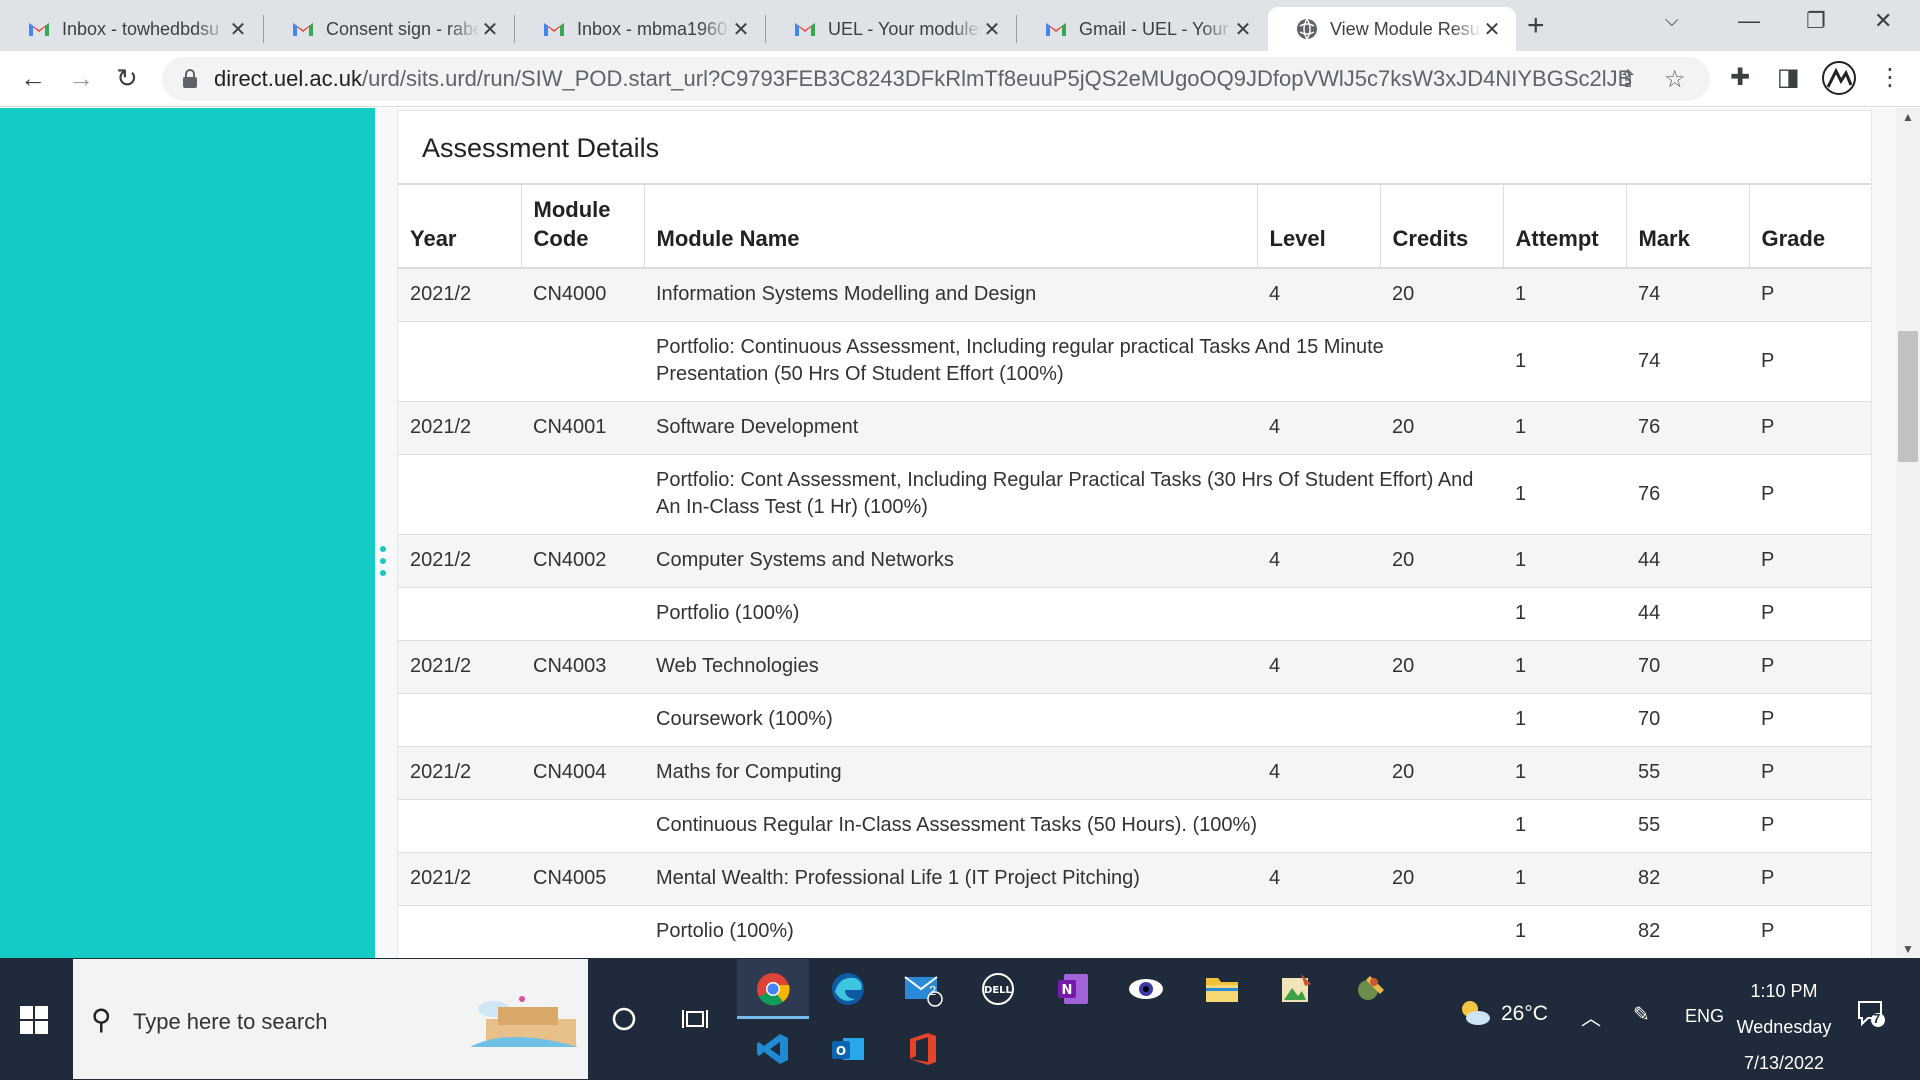 This screenshot has width=1920, height=1081. I want to click on browser-tab: UEL - Your modules ✕, so click(891, 29).